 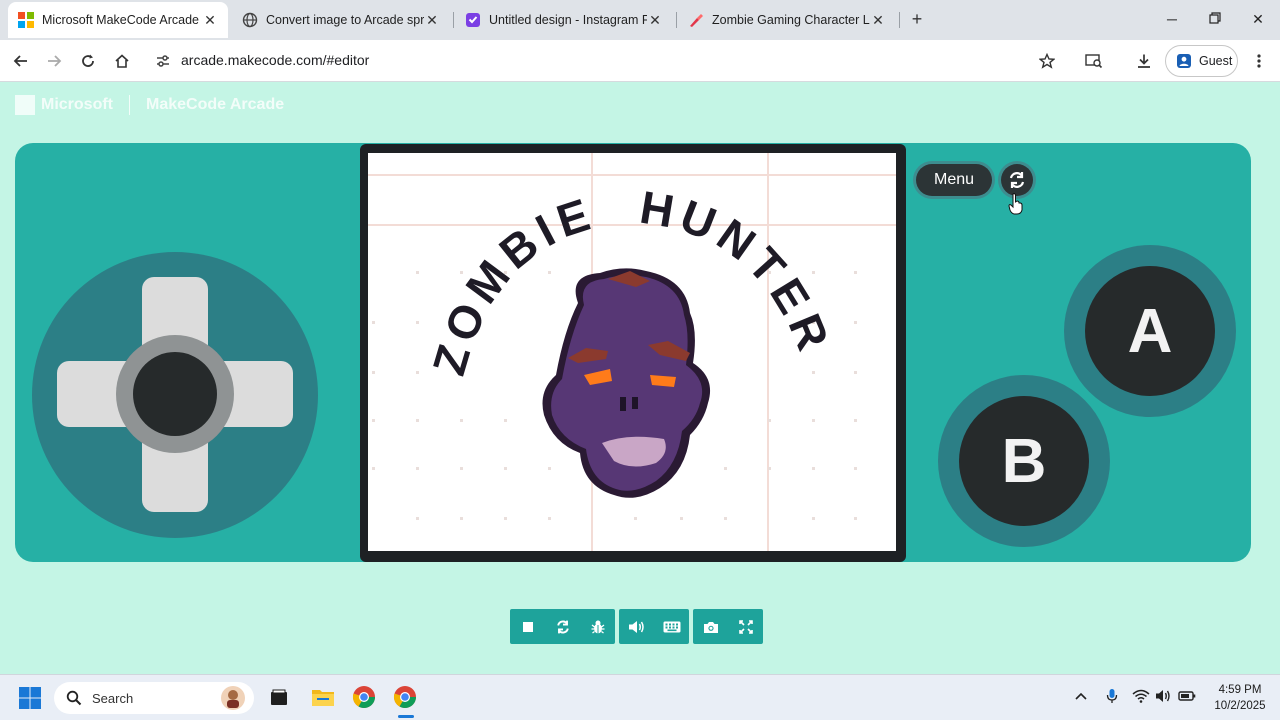 I want to click on fullscreen-button, so click(x=745, y=626).